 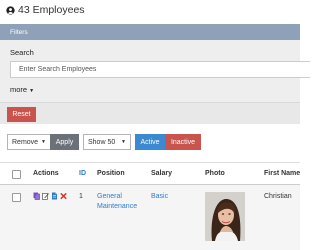 I want to click on caret-down-icon: ▼, so click(x=32, y=91).